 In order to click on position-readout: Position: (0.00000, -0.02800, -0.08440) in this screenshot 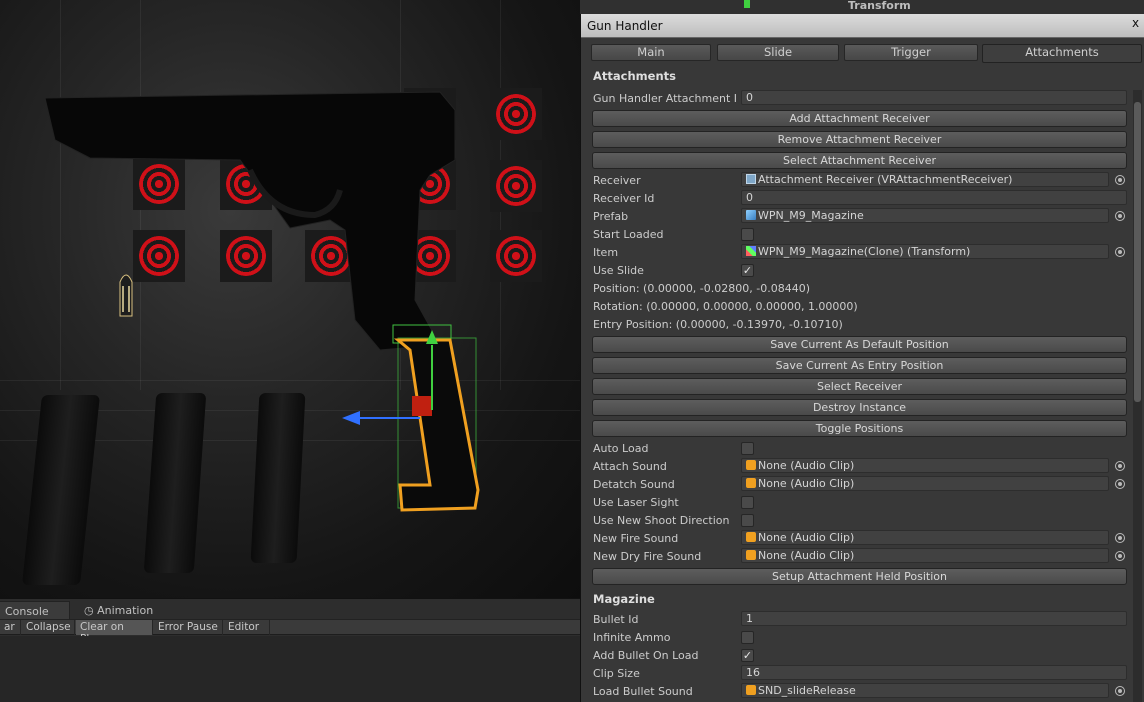, I will do `click(702, 288)`.